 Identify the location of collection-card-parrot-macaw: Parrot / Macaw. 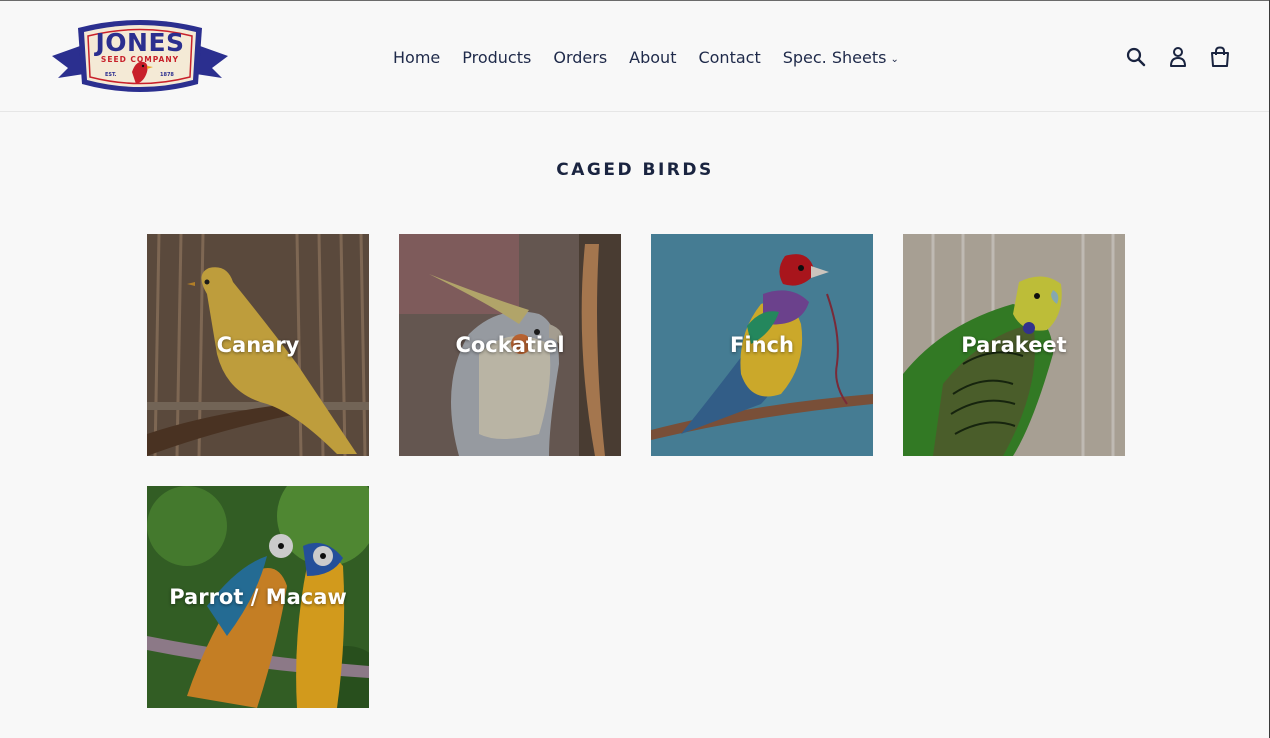
(258, 597).